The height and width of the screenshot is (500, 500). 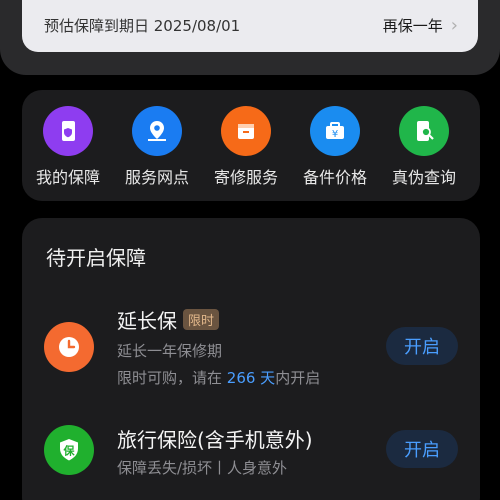 What do you see at coordinates (334, 177) in the screenshot?
I see `service-label: 备件价格` at bounding box center [334, 177].